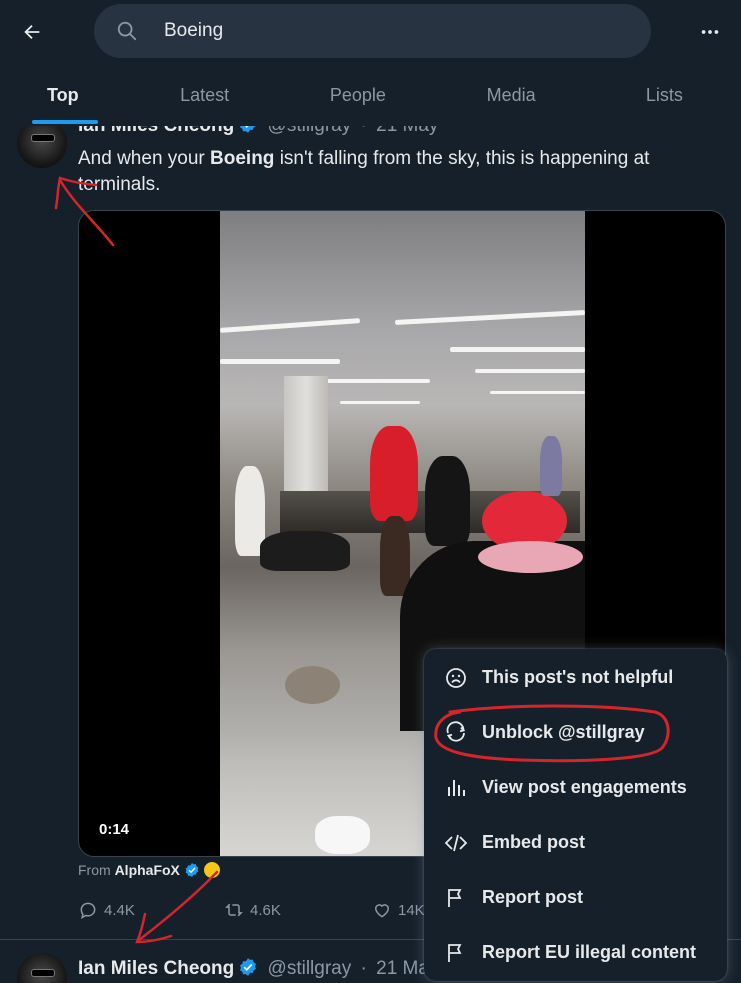 The height and width of the screenshot is (983, 741). Describe the element at coordinates (456, 842) in the screenshot. I see `code-icon` at that location.